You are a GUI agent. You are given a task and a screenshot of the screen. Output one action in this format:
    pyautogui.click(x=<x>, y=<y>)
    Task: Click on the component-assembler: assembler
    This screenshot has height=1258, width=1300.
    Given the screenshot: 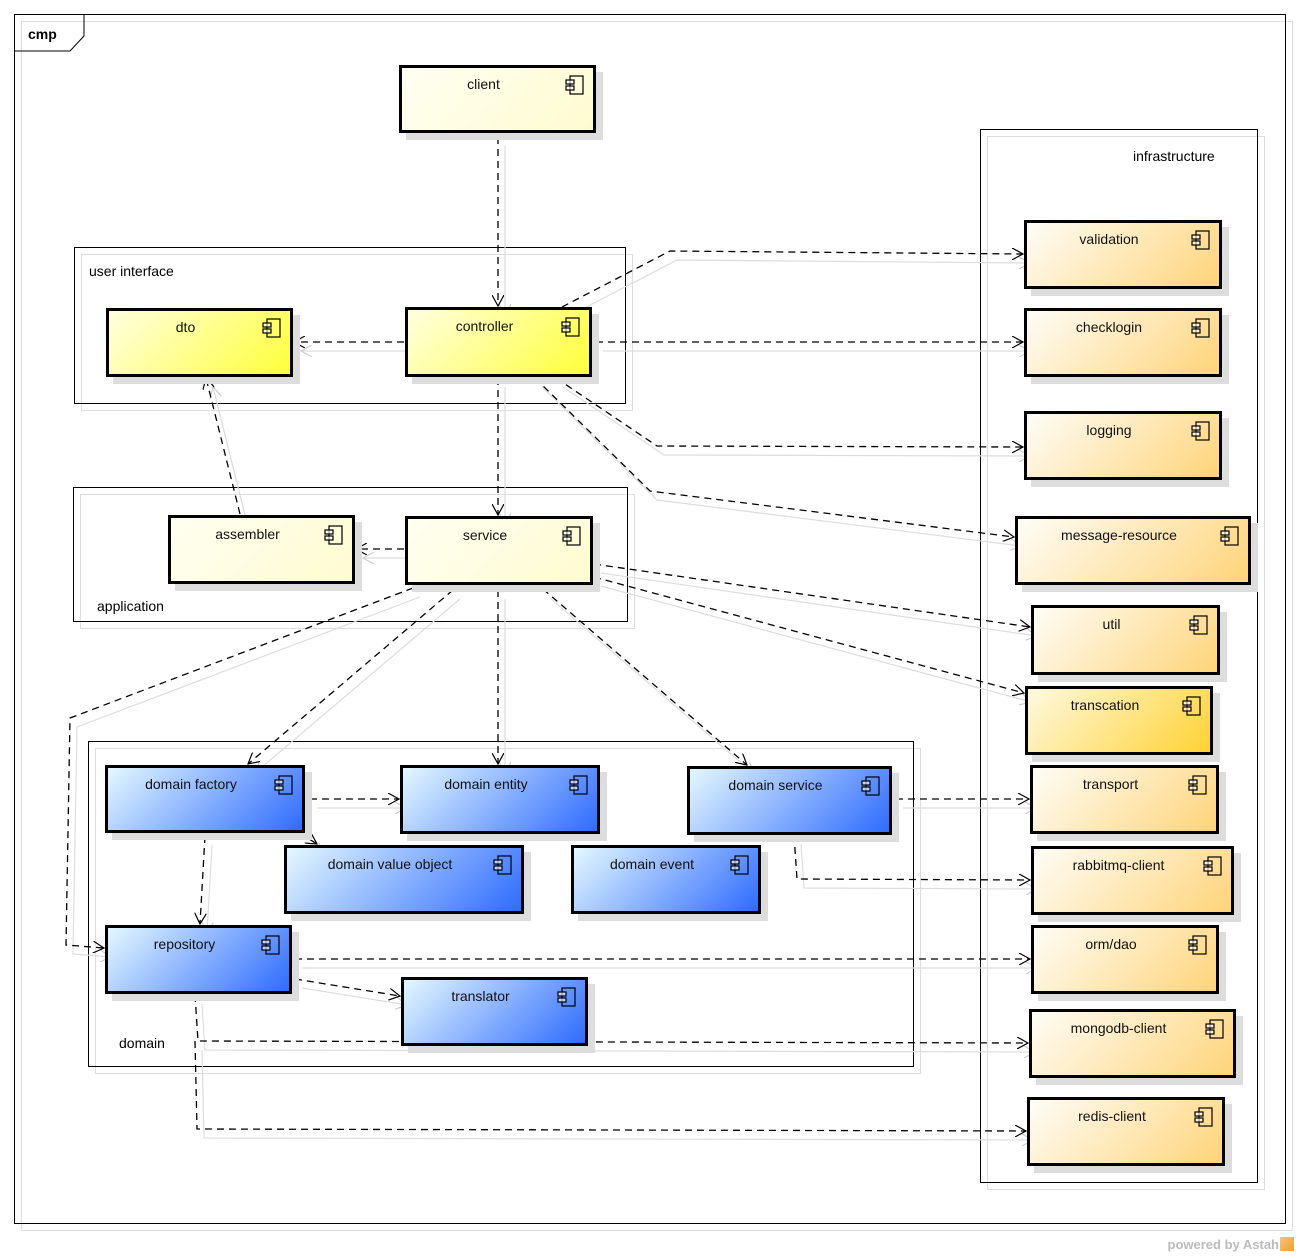 What is the action you would take?
    pyautogui.click(x=261, y=549)
    